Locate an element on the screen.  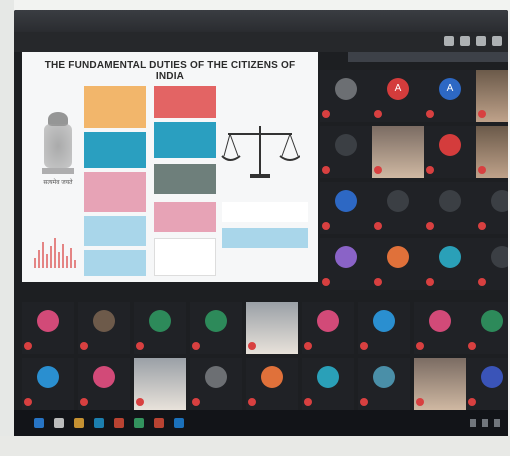
start-icon is located at coordinates (39, 423).